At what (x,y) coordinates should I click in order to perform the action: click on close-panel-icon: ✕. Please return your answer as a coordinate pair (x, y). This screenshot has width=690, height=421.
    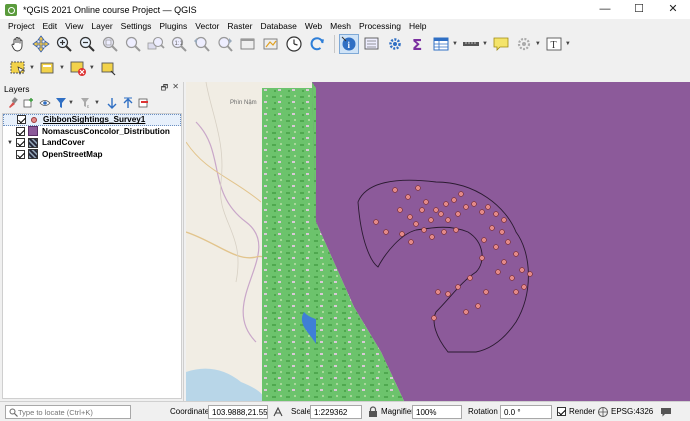
    Looking at the image, I should click on (175, 89).